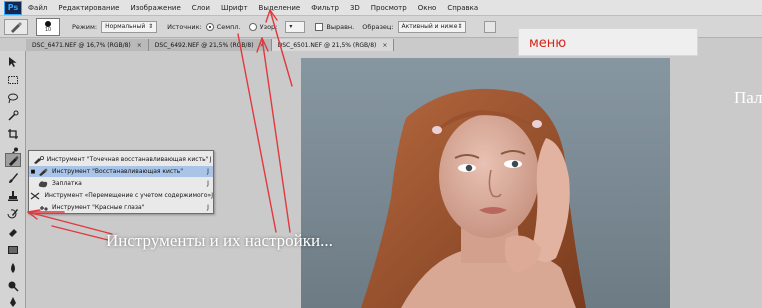  Describe the element at coordinates (204, 45) in the screenshot. I see `tab-label: DSC_6492.NEF @ 21,5% (RGB/8)` at that location.